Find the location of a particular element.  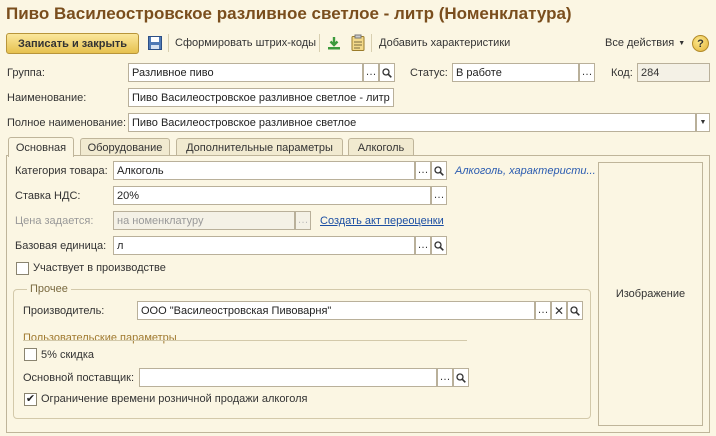

base-unit-field: л is located at coordinates (264, 245).